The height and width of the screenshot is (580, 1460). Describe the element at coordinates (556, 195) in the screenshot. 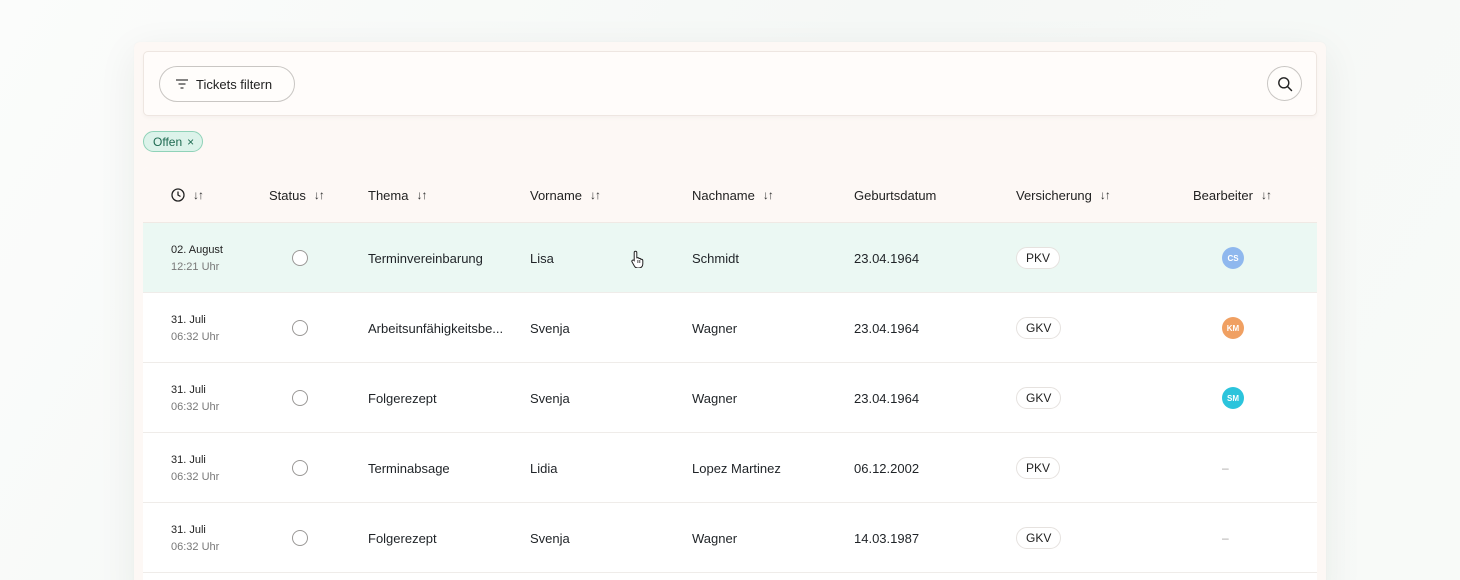

I see `column-header-firstname-label: Vorname` at that location.